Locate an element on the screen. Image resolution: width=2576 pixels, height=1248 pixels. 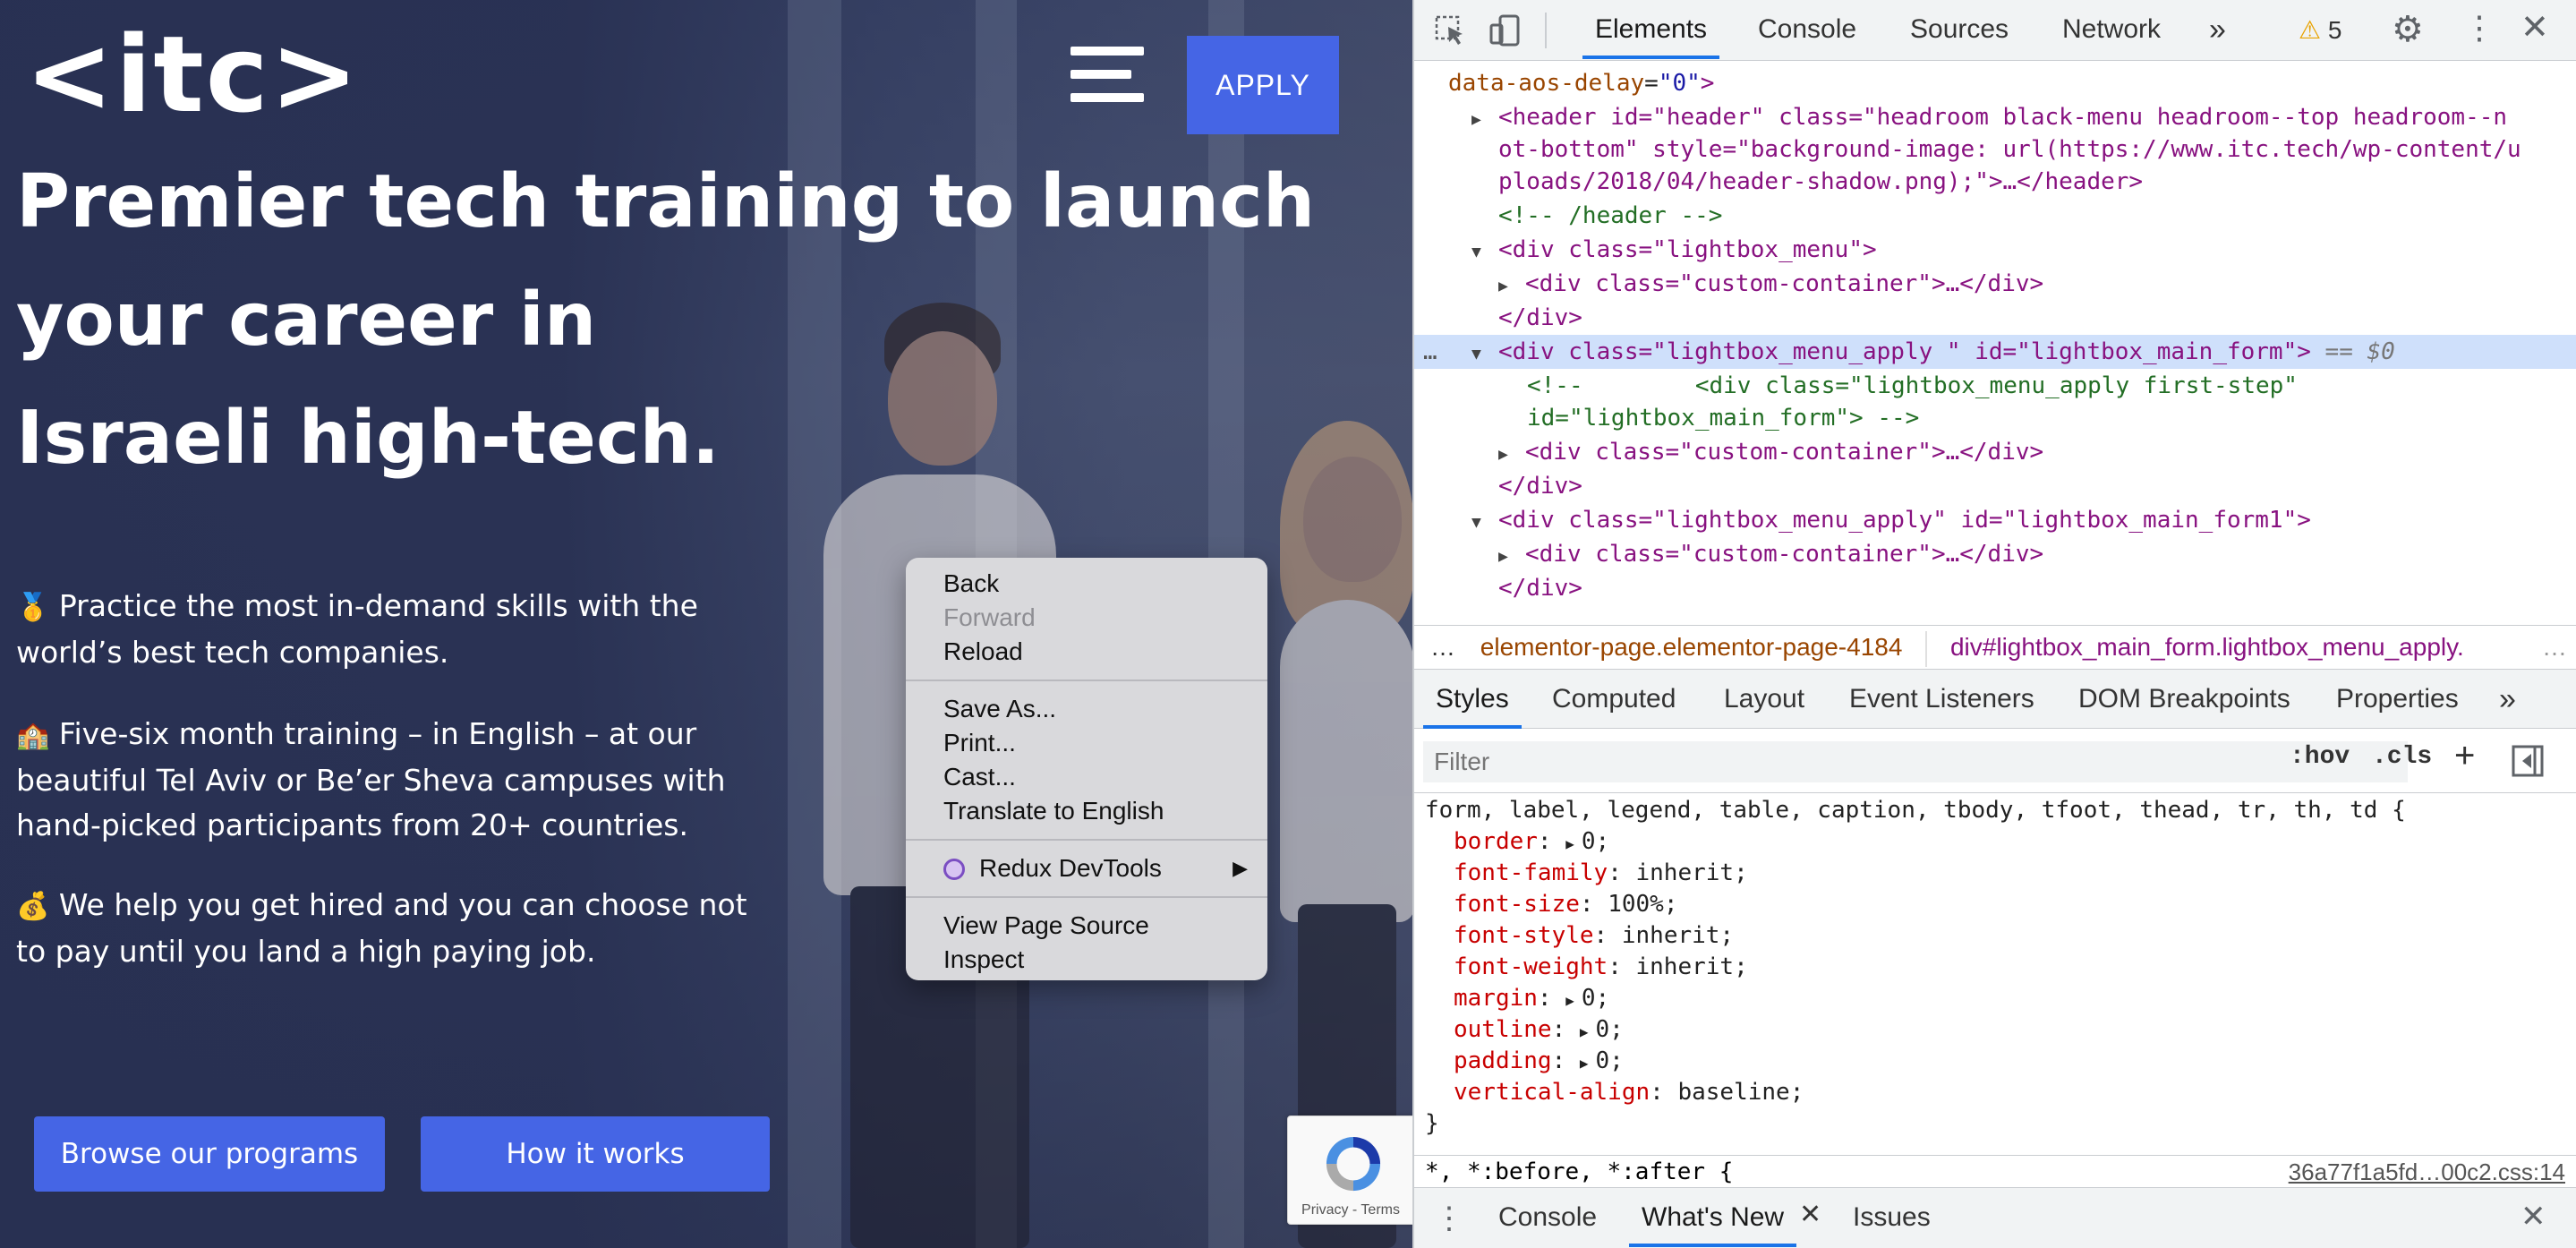
menu-item-reload: Reload is located at coordinates (1086, 652).